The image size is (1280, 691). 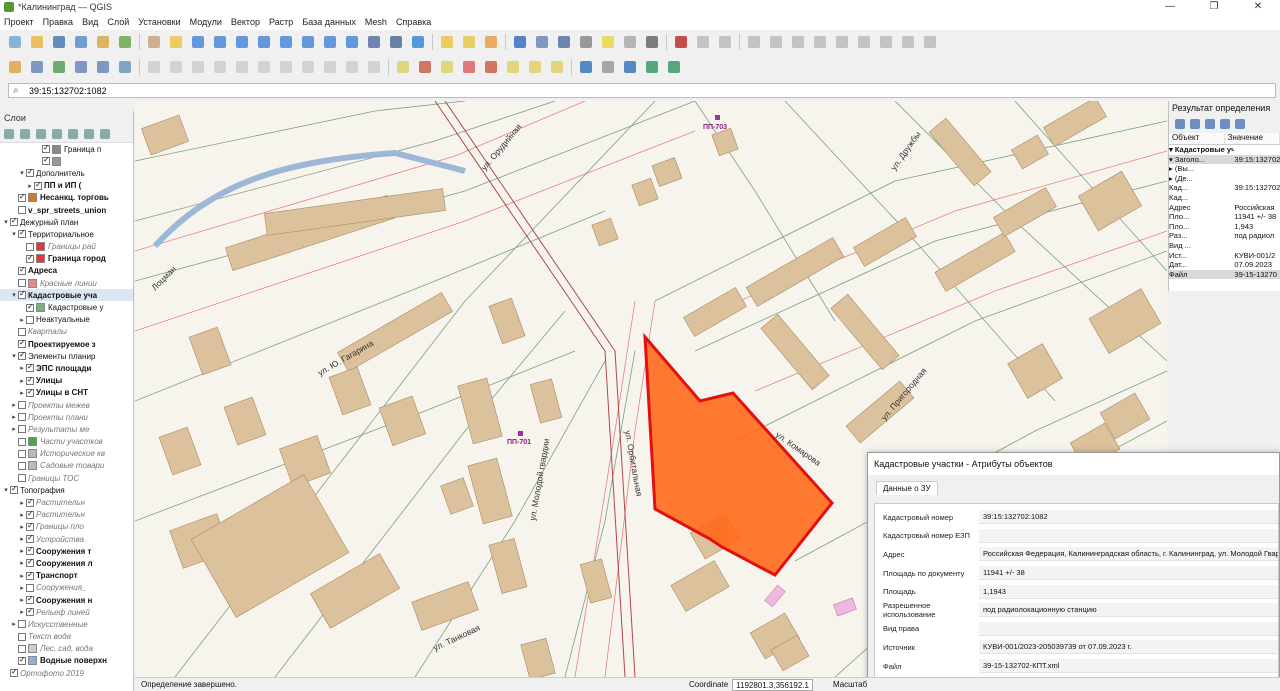 What do you see at coordinates (308, 67) in the screenshot?
I see `copy-features-icon` at bounding box center [308, 67].